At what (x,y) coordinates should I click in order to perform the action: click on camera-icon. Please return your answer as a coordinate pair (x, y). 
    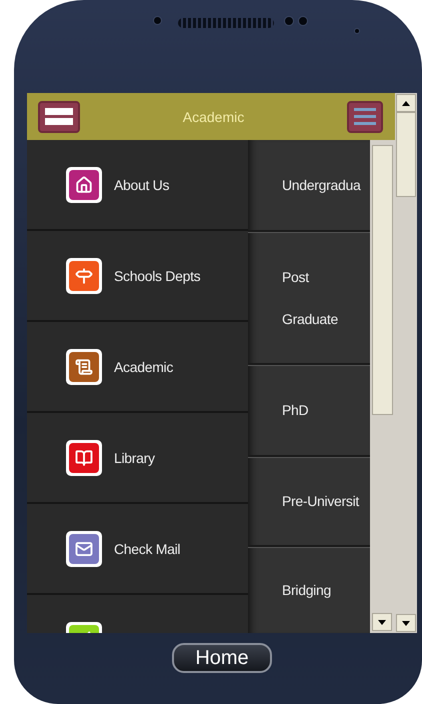
    Looking at the image, I should click on (289, 21).